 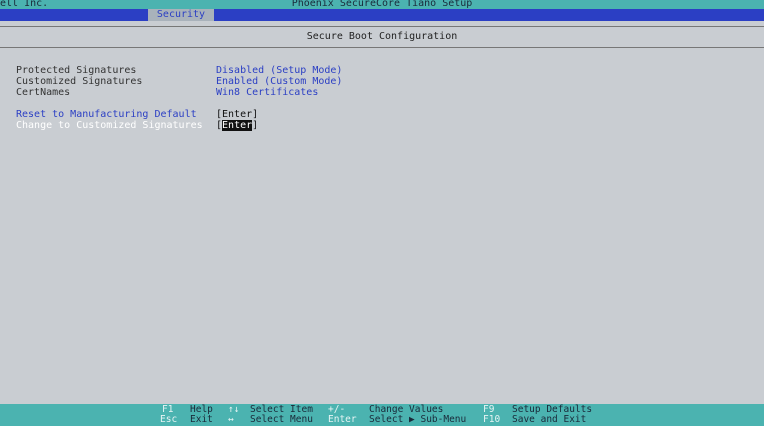 What do you see at coordinates (267, 92) in the screenshot?
I see `setting-value: Win8 Certificates` at bounding box center [267, 92].